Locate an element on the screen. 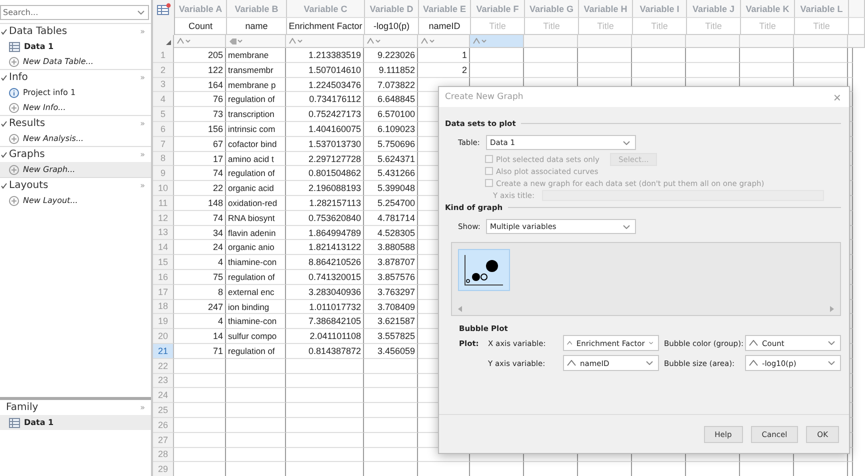  section-title: Data Tables is located at coordinates (74, 31).